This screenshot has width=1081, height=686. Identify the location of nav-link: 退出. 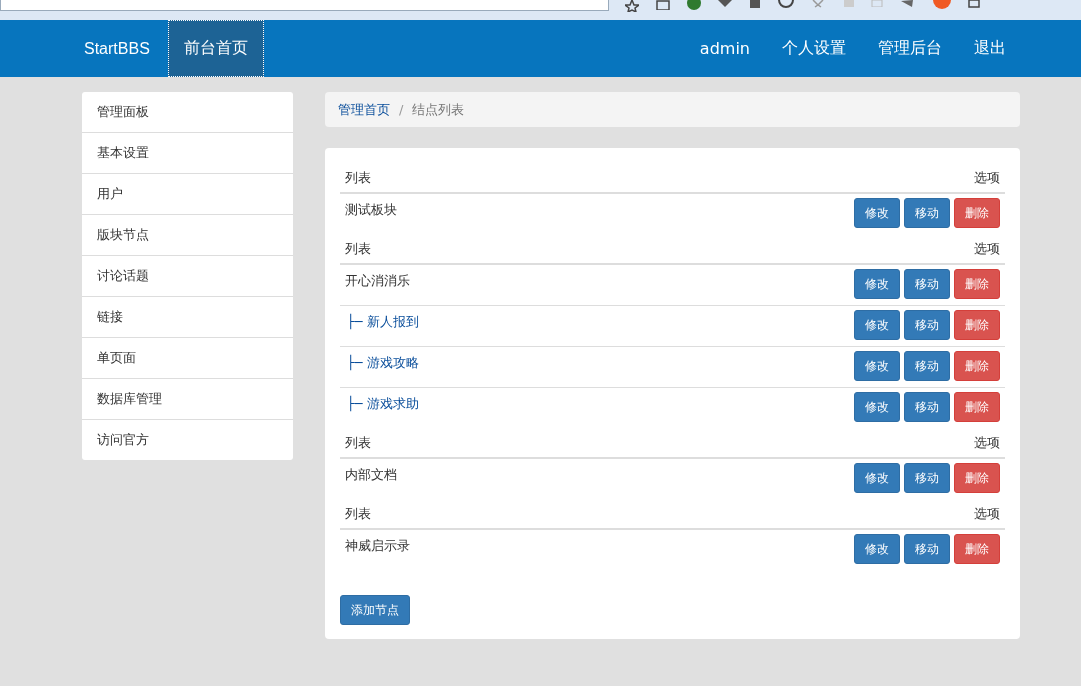
(990, 48).